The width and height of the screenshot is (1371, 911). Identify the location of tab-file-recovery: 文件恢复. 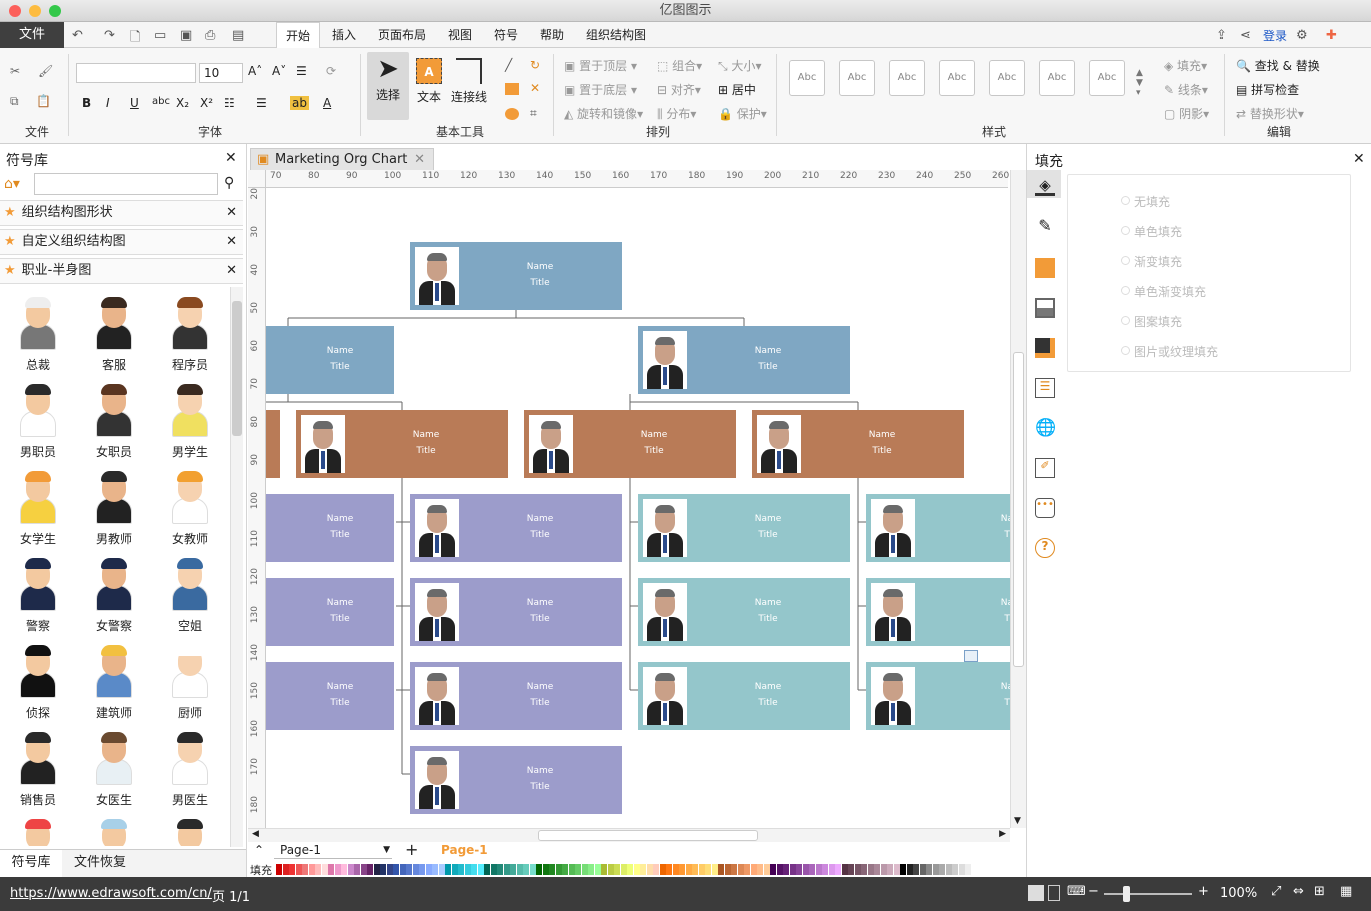
(100, 863).